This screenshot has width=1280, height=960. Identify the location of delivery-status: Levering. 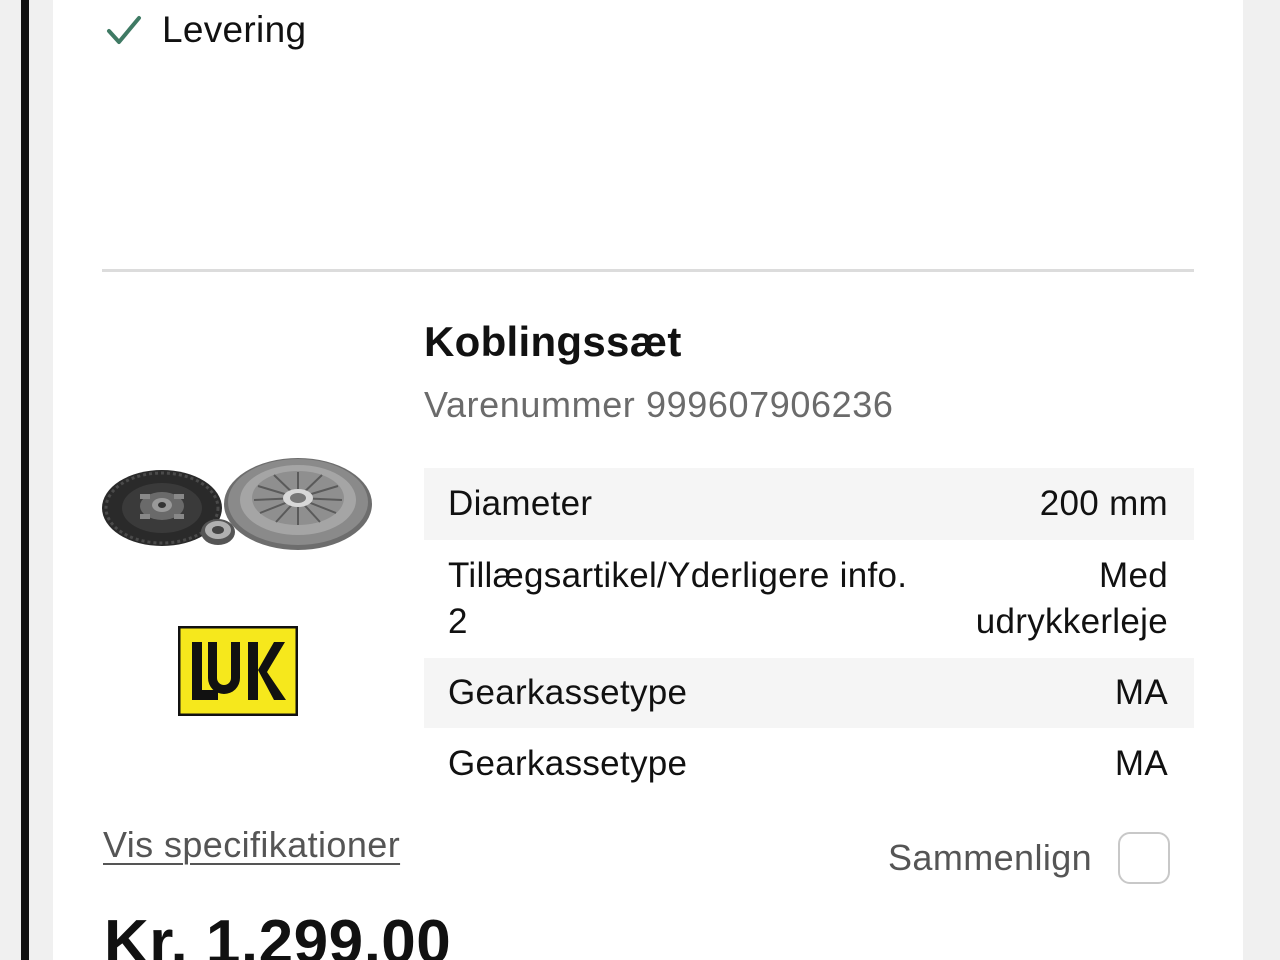
(205, 30).